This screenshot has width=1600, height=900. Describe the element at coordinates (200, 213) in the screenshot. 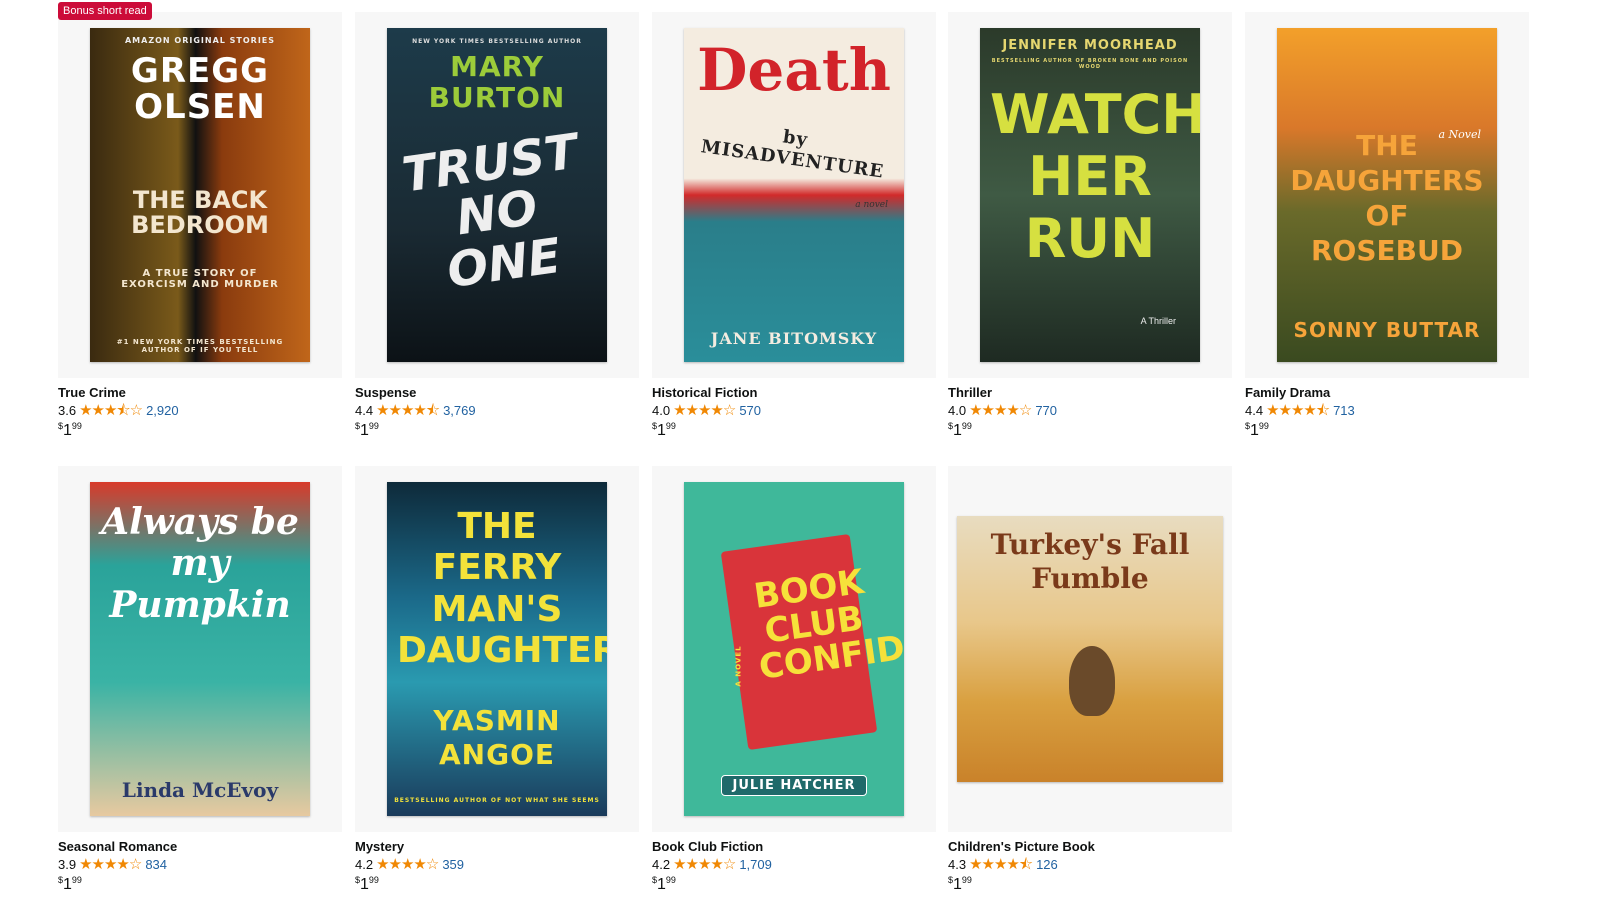

I see `cover-title: THE BACK BEDROOM` at that location.